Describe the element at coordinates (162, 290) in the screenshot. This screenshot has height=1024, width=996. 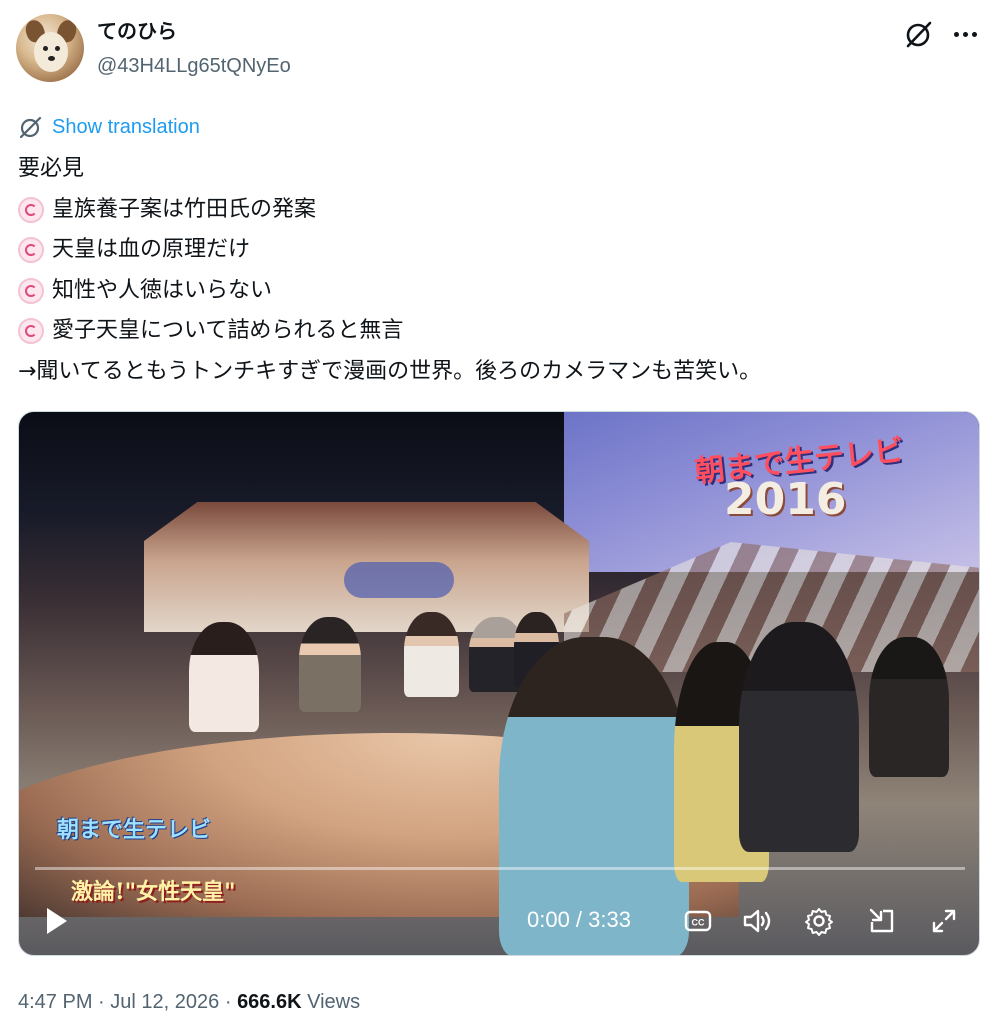
I see `tweet-line-text: 知性や人徳はいらない` at that location.